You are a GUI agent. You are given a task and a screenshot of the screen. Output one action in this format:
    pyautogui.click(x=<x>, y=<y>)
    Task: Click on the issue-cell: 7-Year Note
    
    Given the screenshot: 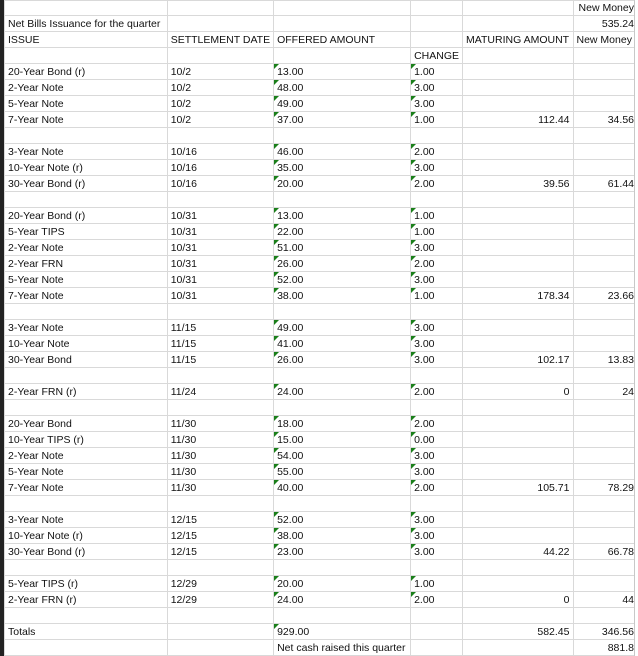 What is the action you would take?
    pyautogui.click(x=86, y=487)
    